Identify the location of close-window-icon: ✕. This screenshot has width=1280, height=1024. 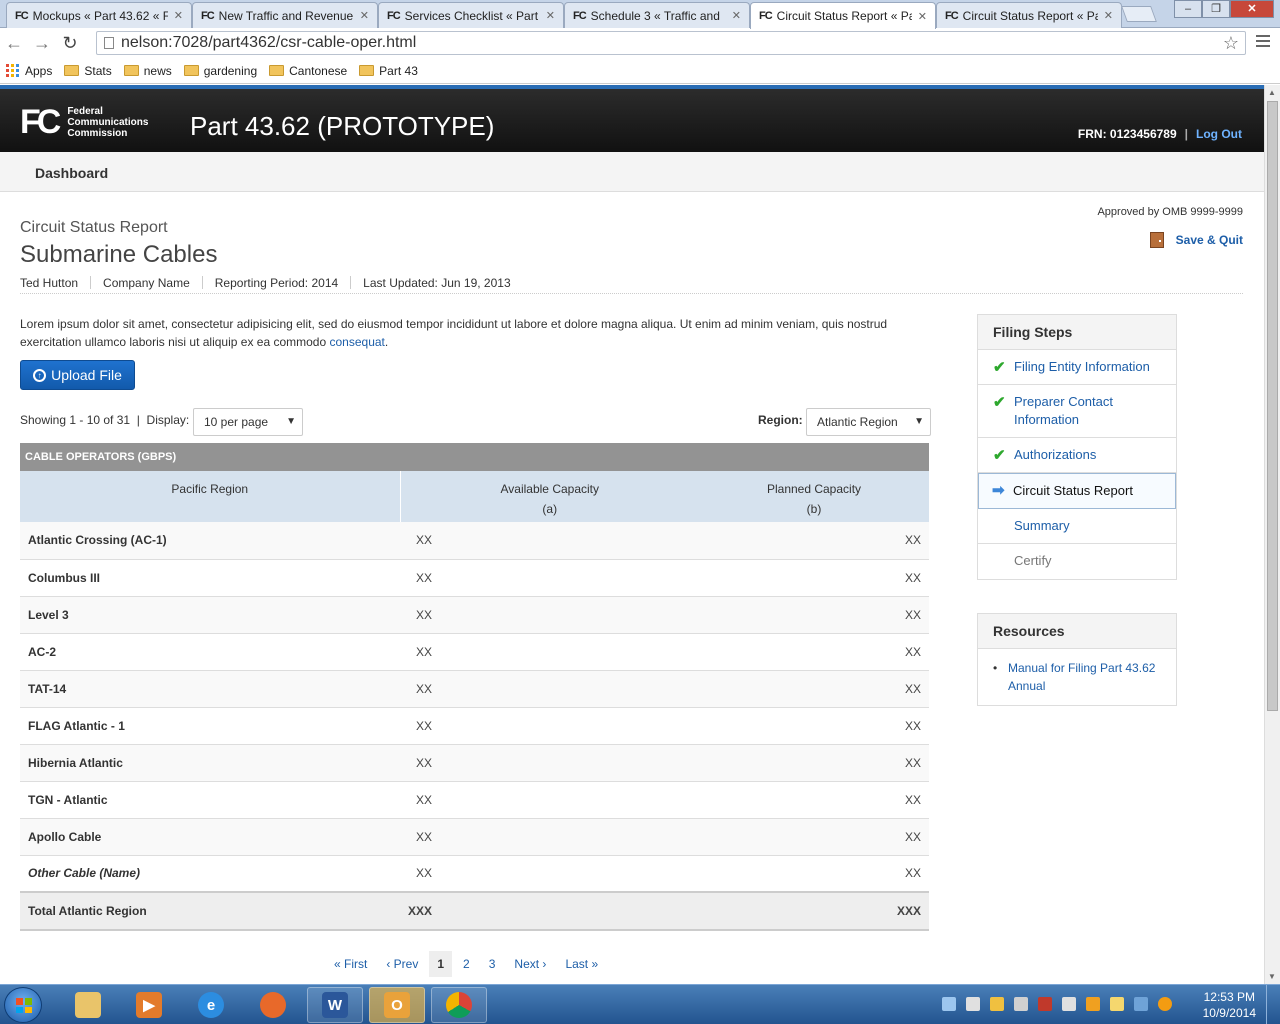
(1252, 9).